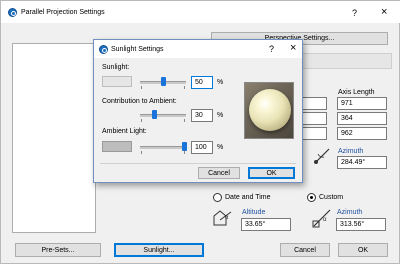 The width and height of the screenshot is (400, 264). I want to click on sunlight-label: Sunlight:, so click(116, 67).